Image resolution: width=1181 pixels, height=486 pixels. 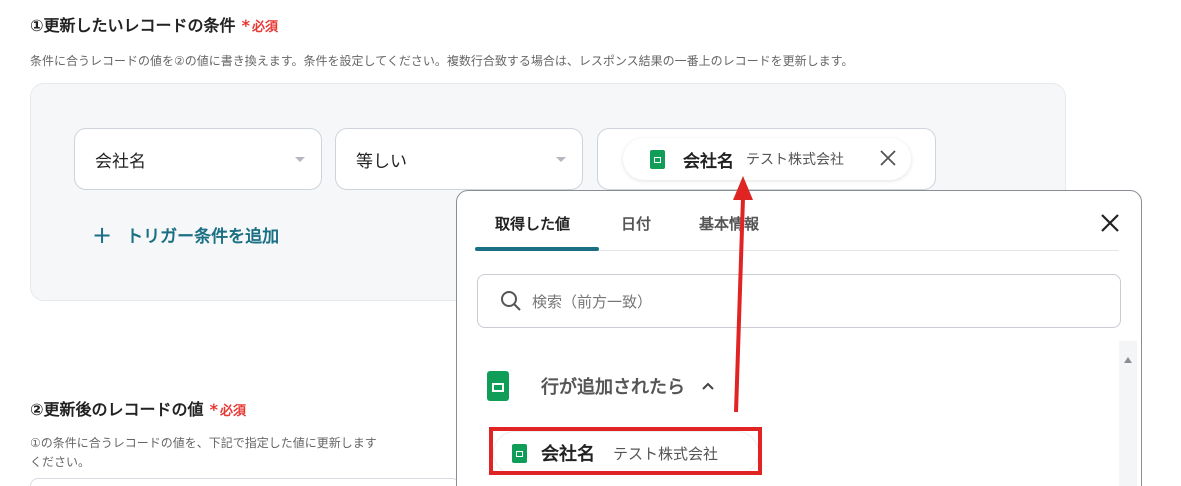 I want to click on section2-title: ②更新後のレコードの値 * 必須, so click(x=138, y=408).